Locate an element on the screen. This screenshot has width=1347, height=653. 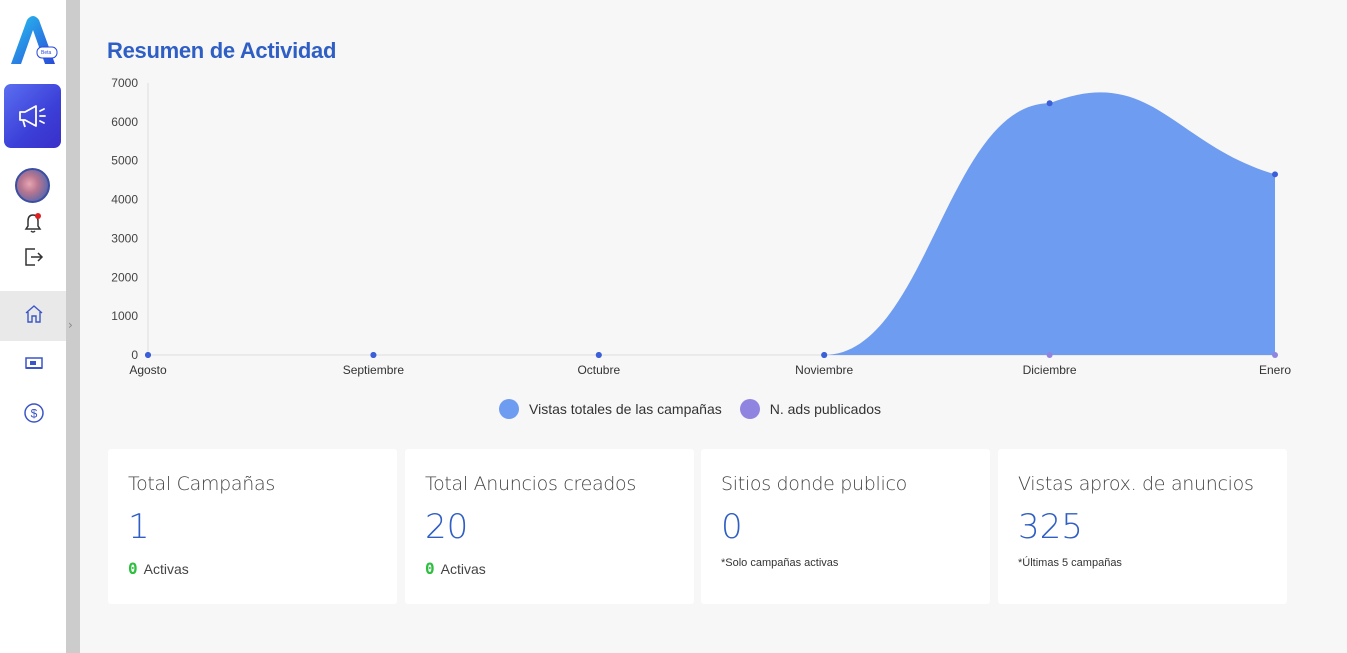
notifications-button is located at coordinates (33, 223).